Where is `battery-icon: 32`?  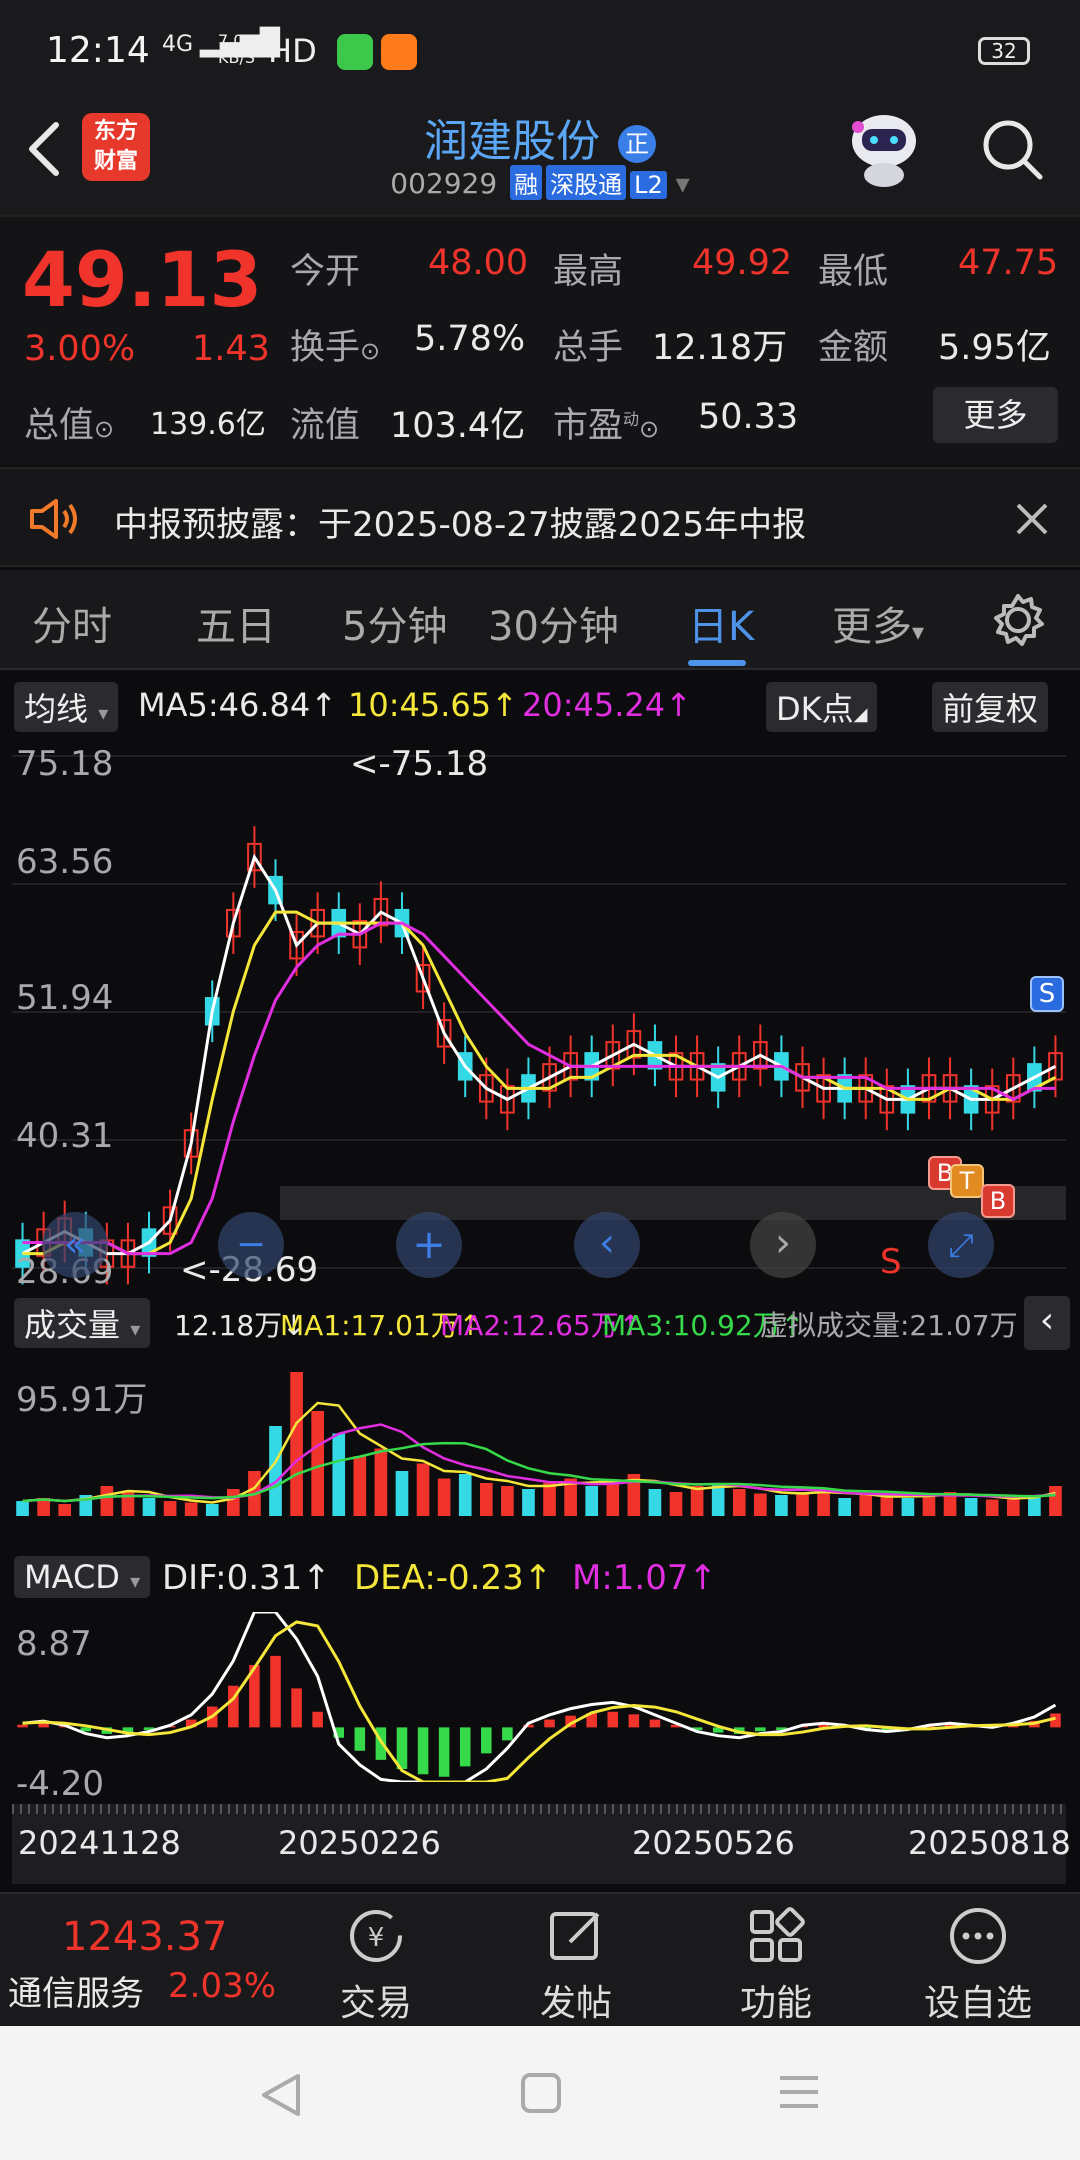 battery-icon: 32 is located at coordinates (1004, 51).